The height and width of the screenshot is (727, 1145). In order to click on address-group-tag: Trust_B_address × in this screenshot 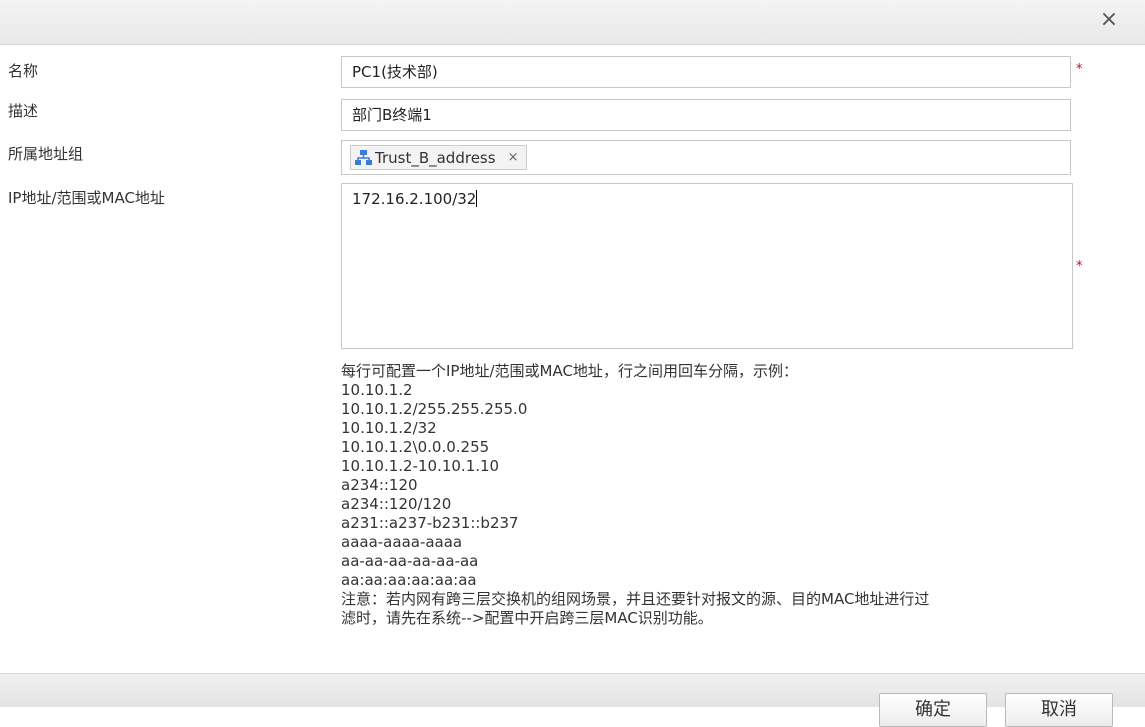, I will do `click(439, 157)`.